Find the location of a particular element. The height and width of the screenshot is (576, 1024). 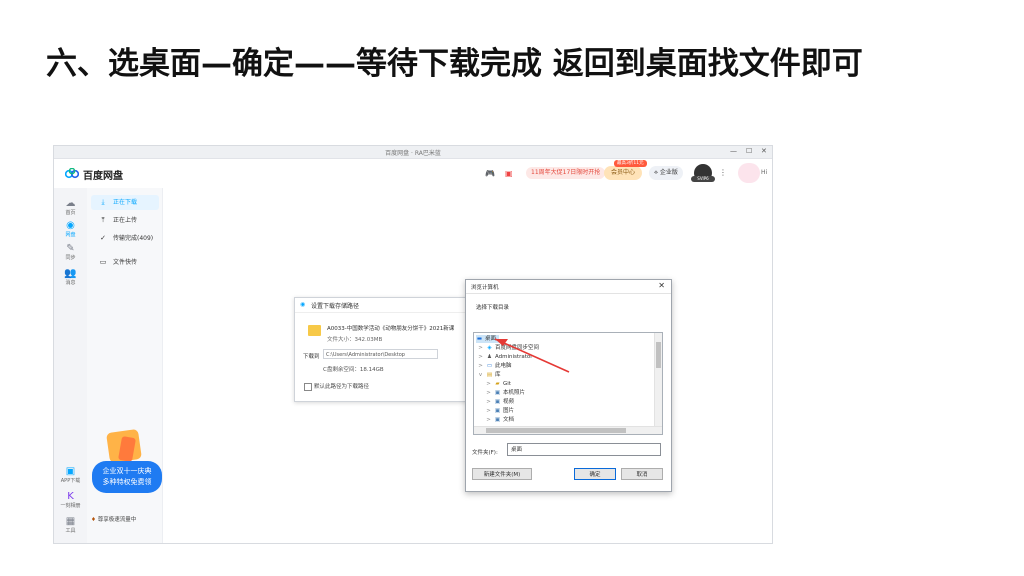

slide-title: 六、选桌面—确定——等待下载完成 返回到桌面找文件即可 is located at coordinates (454, 64).